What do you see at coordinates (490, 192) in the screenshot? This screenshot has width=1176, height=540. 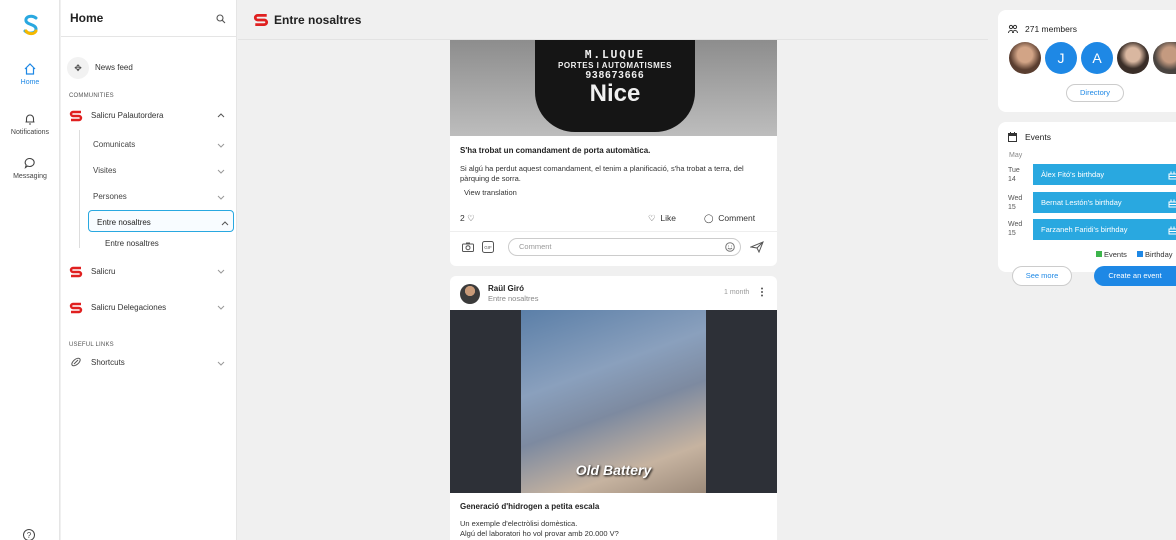 I see `view-translation-link: View translation` at bounding box center [490, 192].